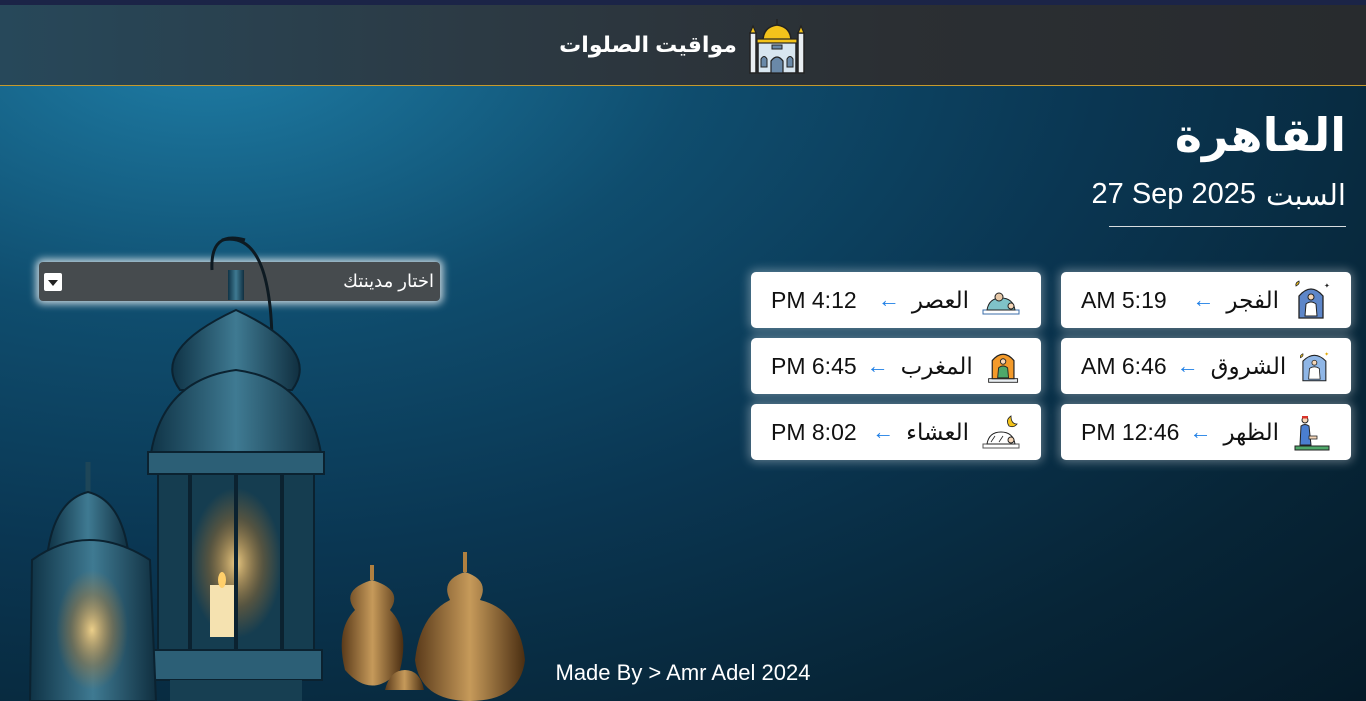 This screenshot has height=701, width=1366. Describe the element at coordinates (388, 281) in the screenshot. I see `city-select-label: اختار مدينتك` at that location.